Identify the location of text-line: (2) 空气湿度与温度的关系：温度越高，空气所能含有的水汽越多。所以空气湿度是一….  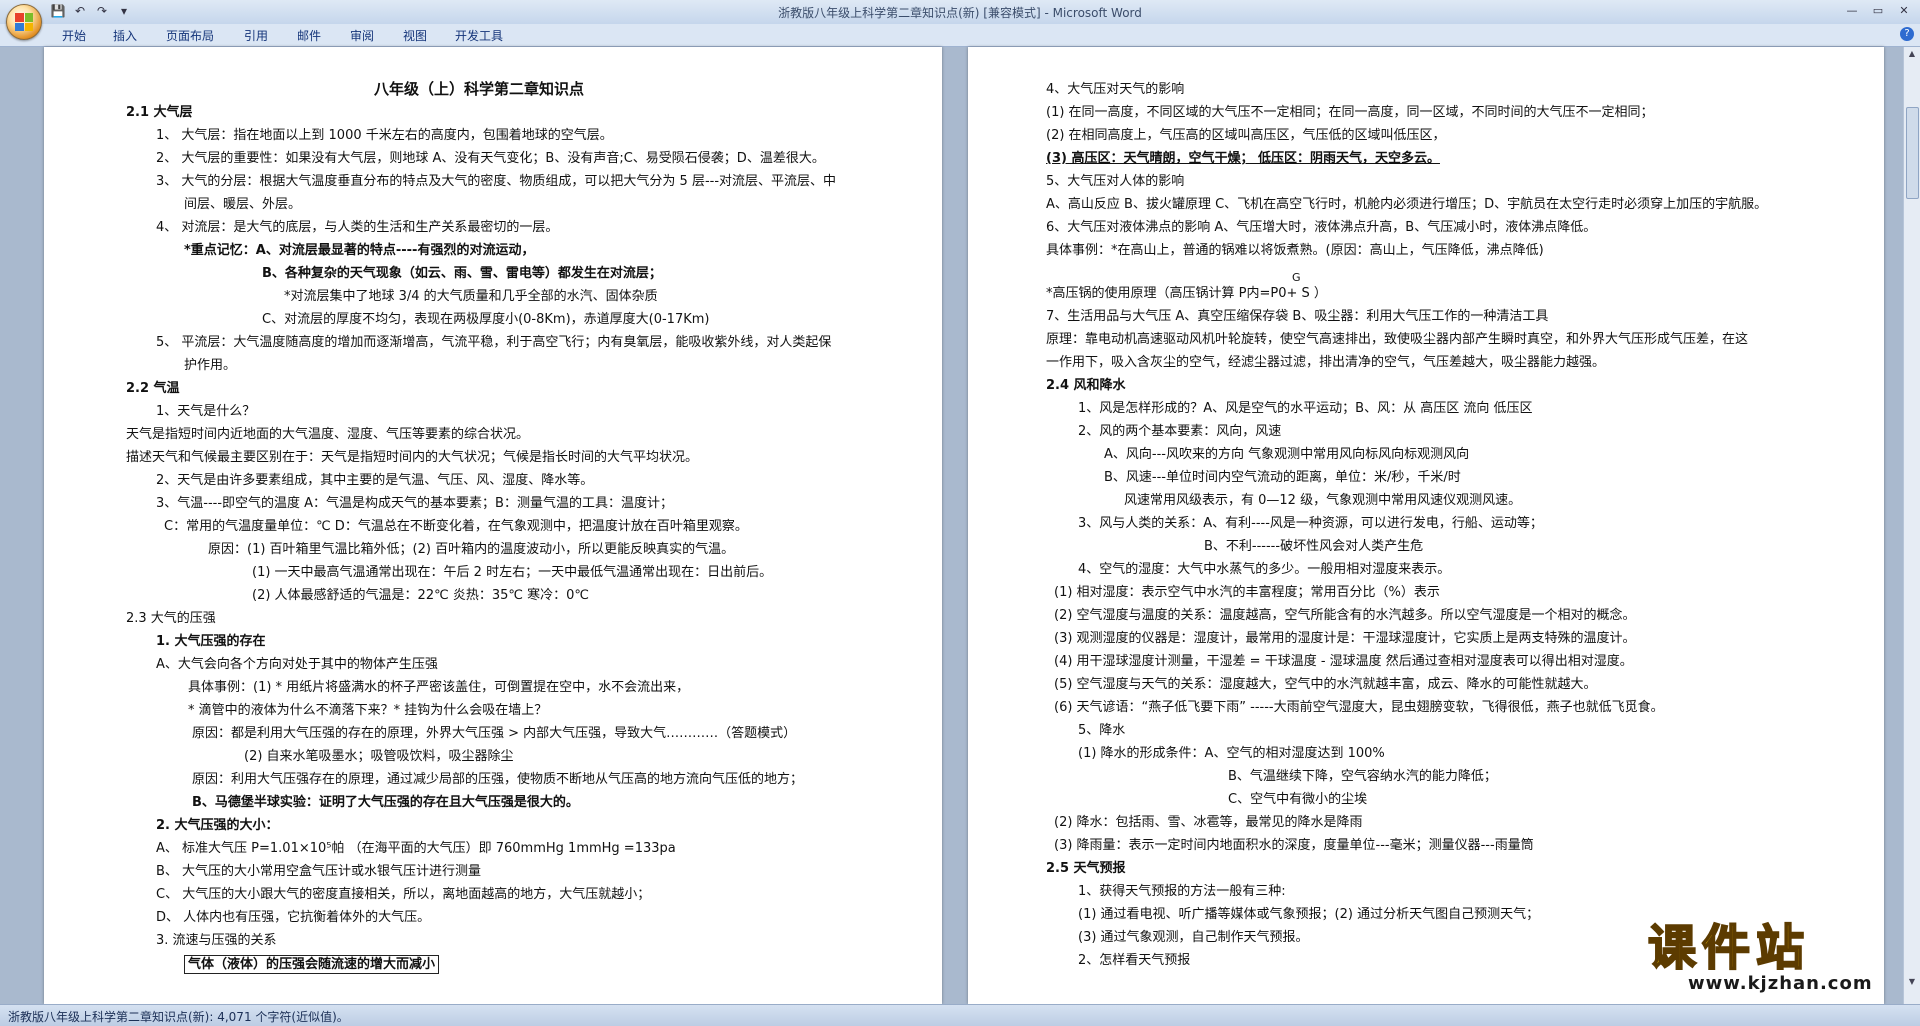
(1345, 615).